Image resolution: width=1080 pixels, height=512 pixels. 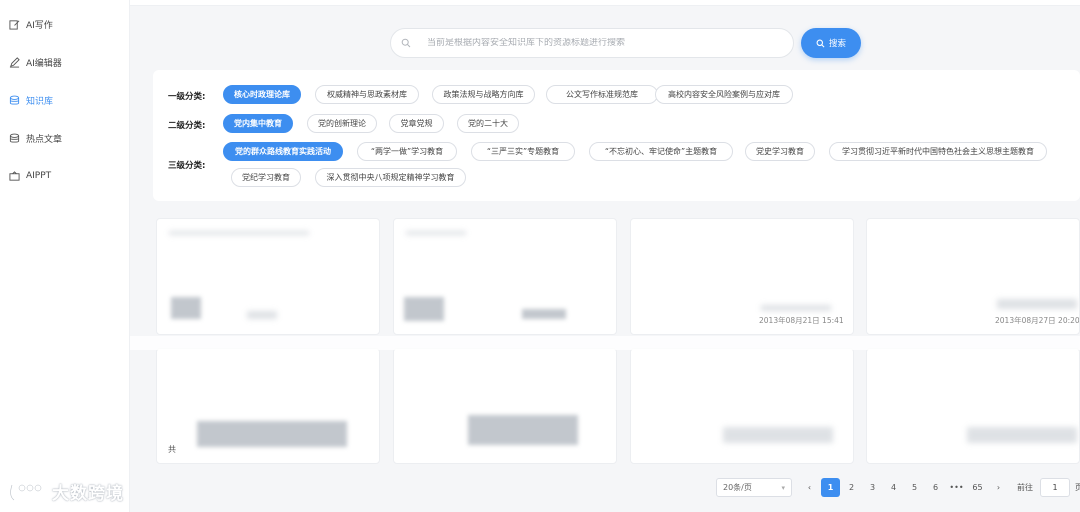 I want to click on edit-icon, so click(x=14, y=24).